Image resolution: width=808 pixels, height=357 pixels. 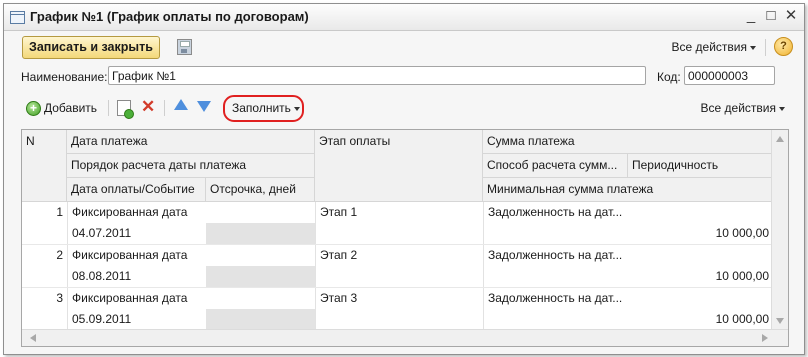 I want to click on save-icon, so click(x=184, y=47).